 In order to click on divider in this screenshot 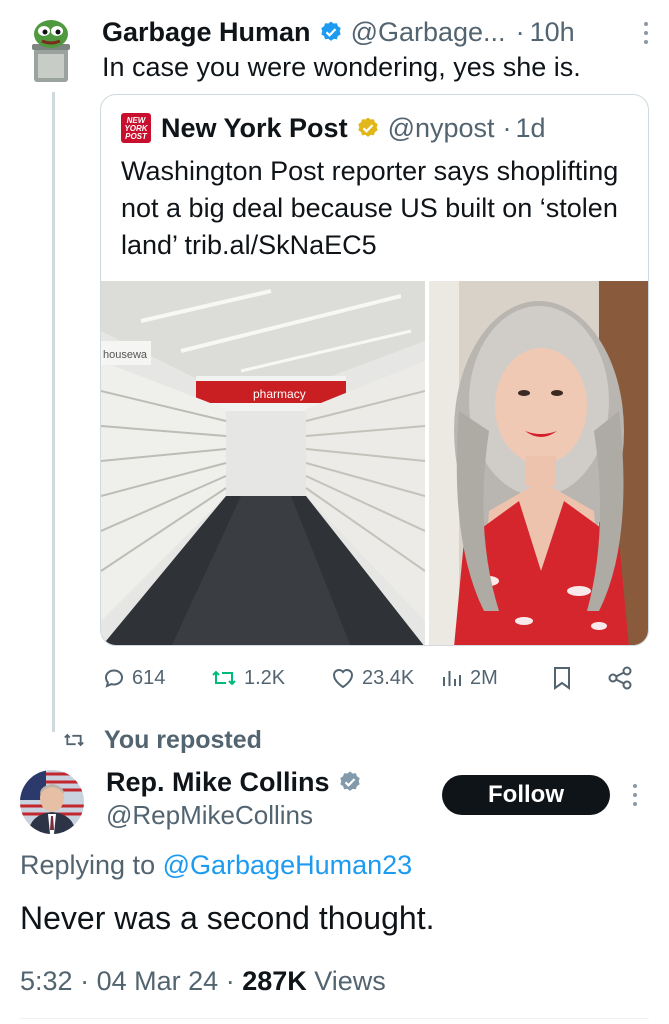, I will do `click(334, 1018)`.